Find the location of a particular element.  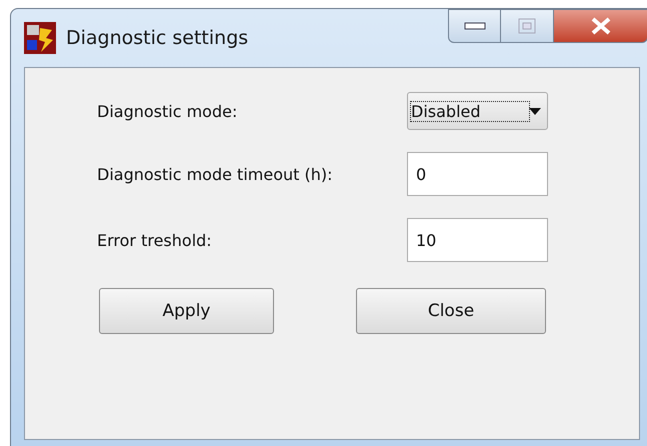

close-icon is located at coordinates (601, 26).